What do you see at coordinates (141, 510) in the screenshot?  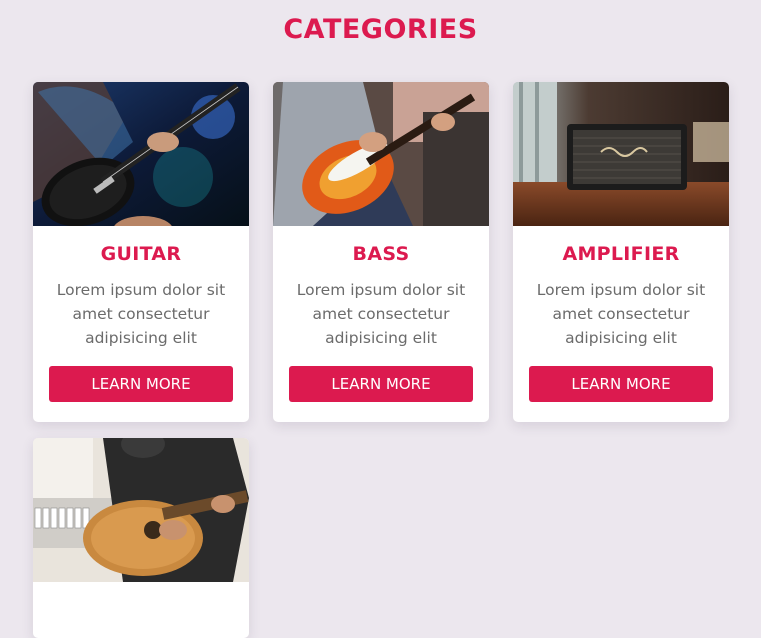 I see `acoustic-guitar-photo` at bounding box center [141, 510].